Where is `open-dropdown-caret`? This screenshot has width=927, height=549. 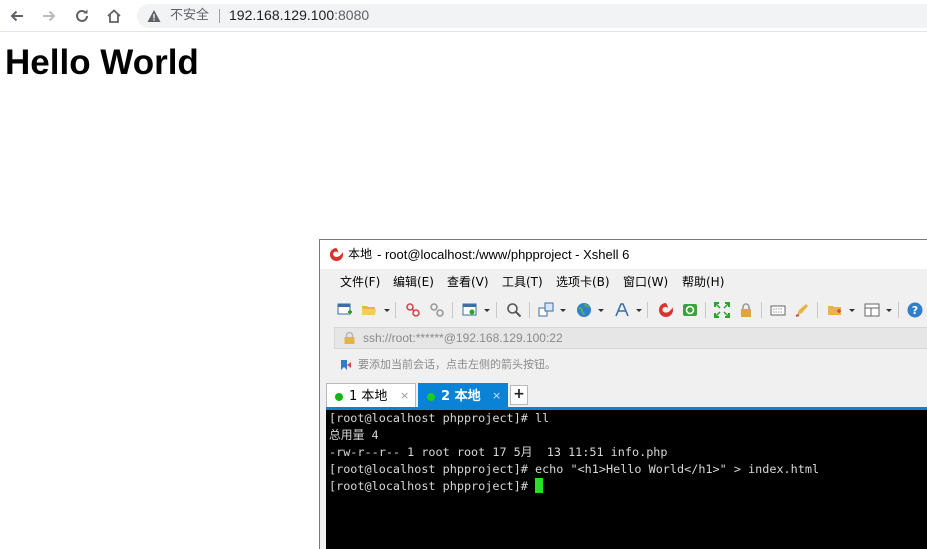
open-dropdown-caret is located at coordinates (387, 310).